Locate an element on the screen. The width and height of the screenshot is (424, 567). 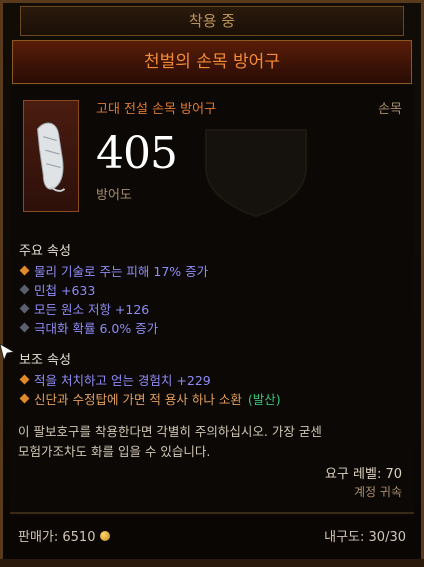
secondary-attributes-title: 보조 속성 is located at coordinates (45, 360).